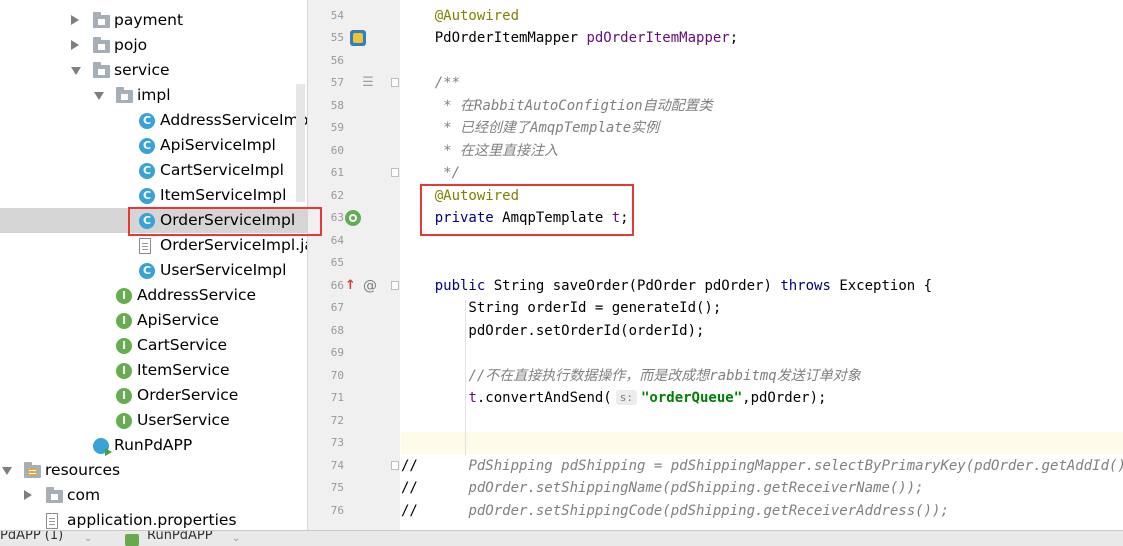 This screenshot has width=1123, height=546. Describe the element at coordinates (153, 320) in the screenshot. I see `tree-node-apiservice: I ApiService` at that location.